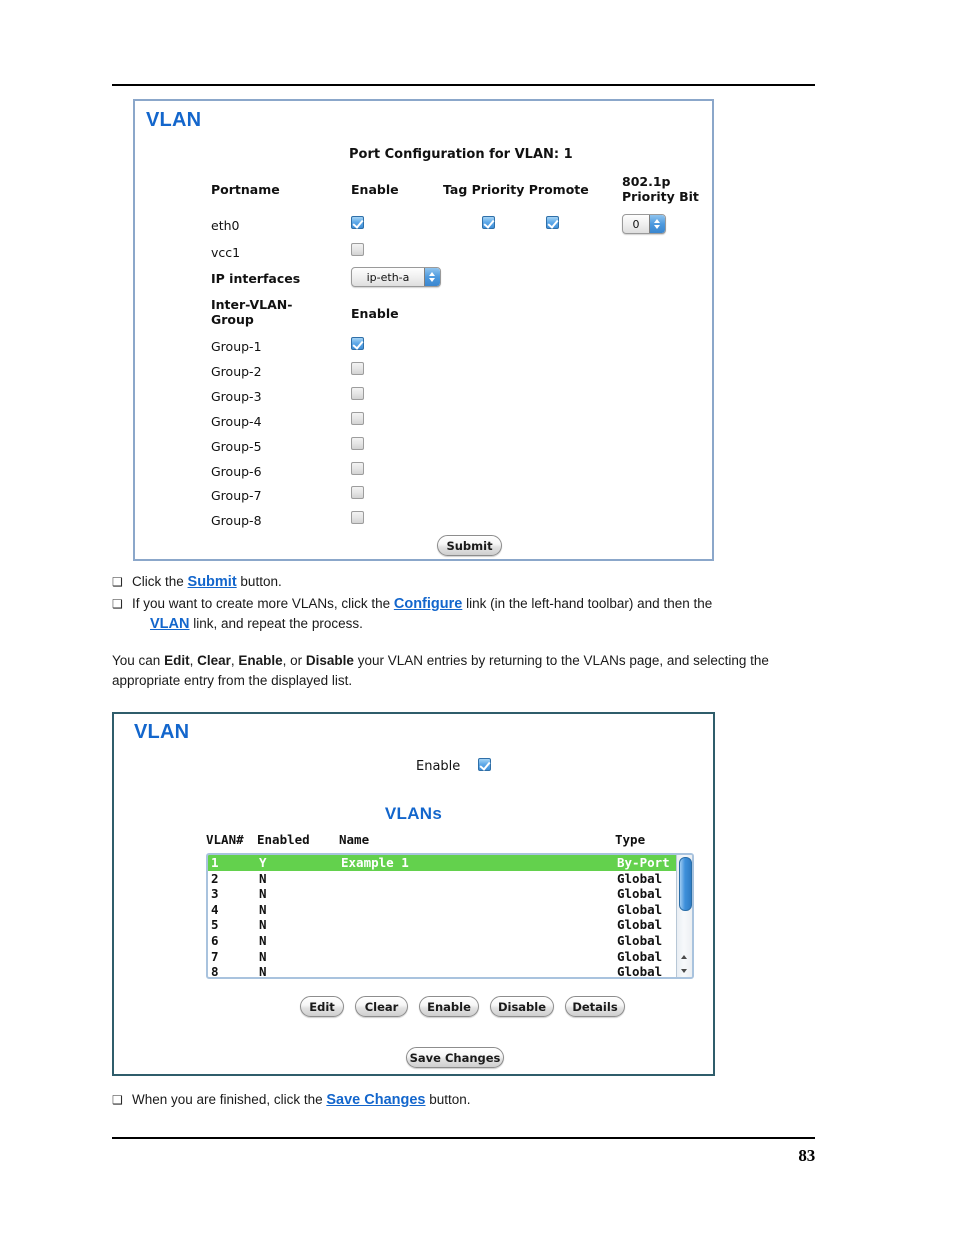 This screenshot has width=954, height=1235. I want to click on details-button: Details, so click(595, 1006).